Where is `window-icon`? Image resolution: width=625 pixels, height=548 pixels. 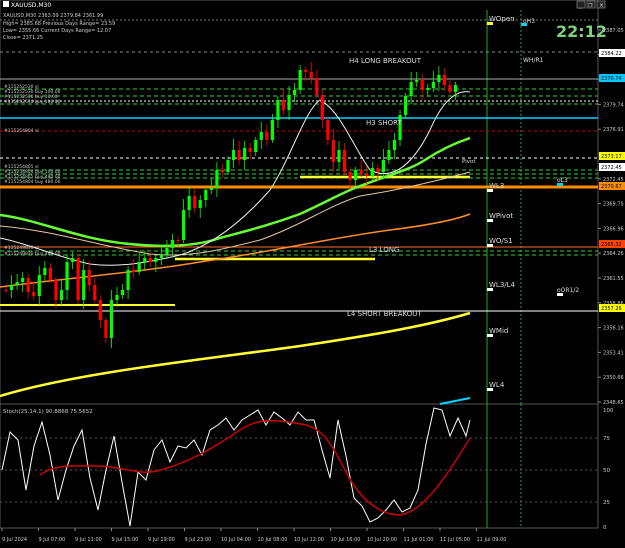 window-icon is located at coordinates (6, 4).